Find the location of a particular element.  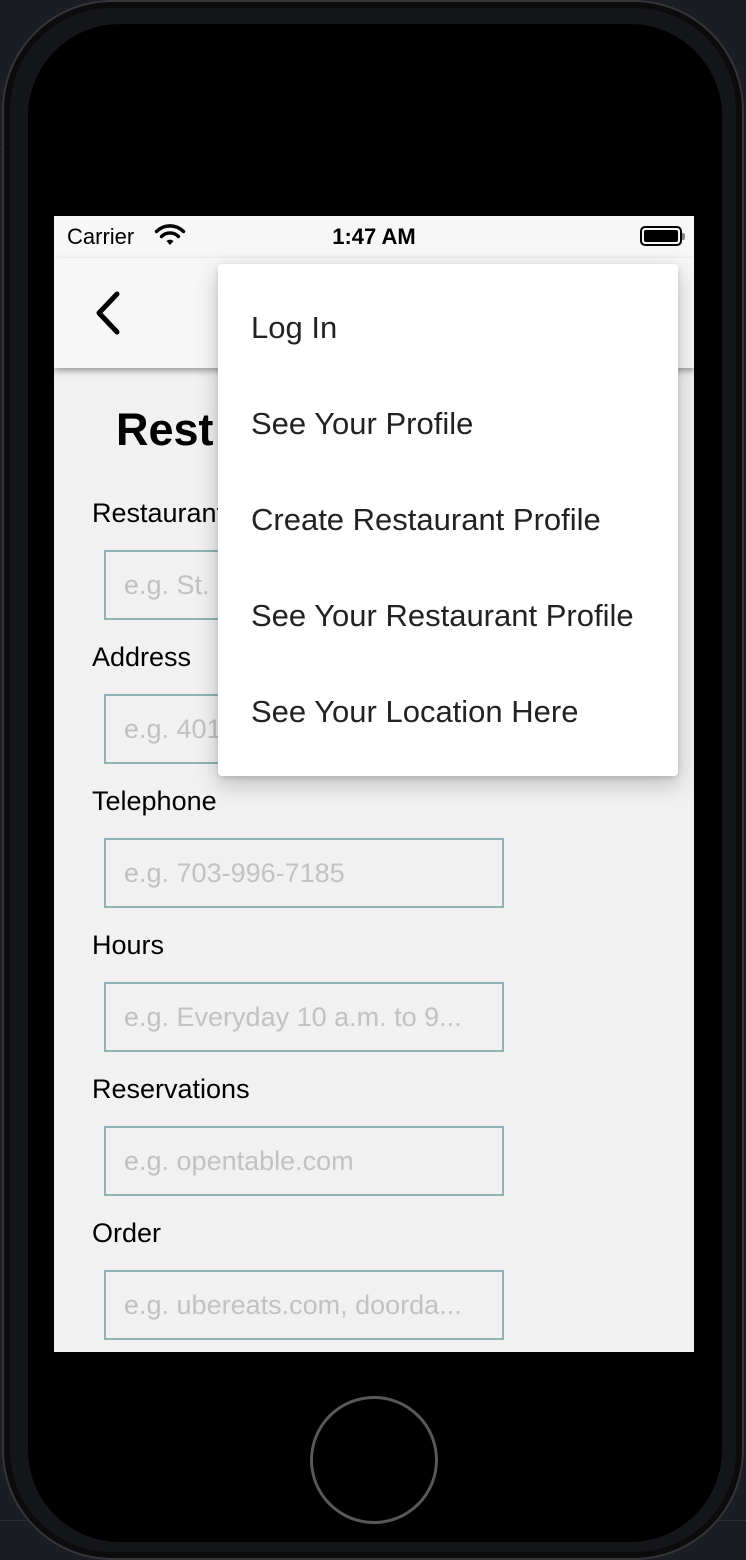

menu-item-see-your-profile: See Your Profile is located at coordinates (448, 424).